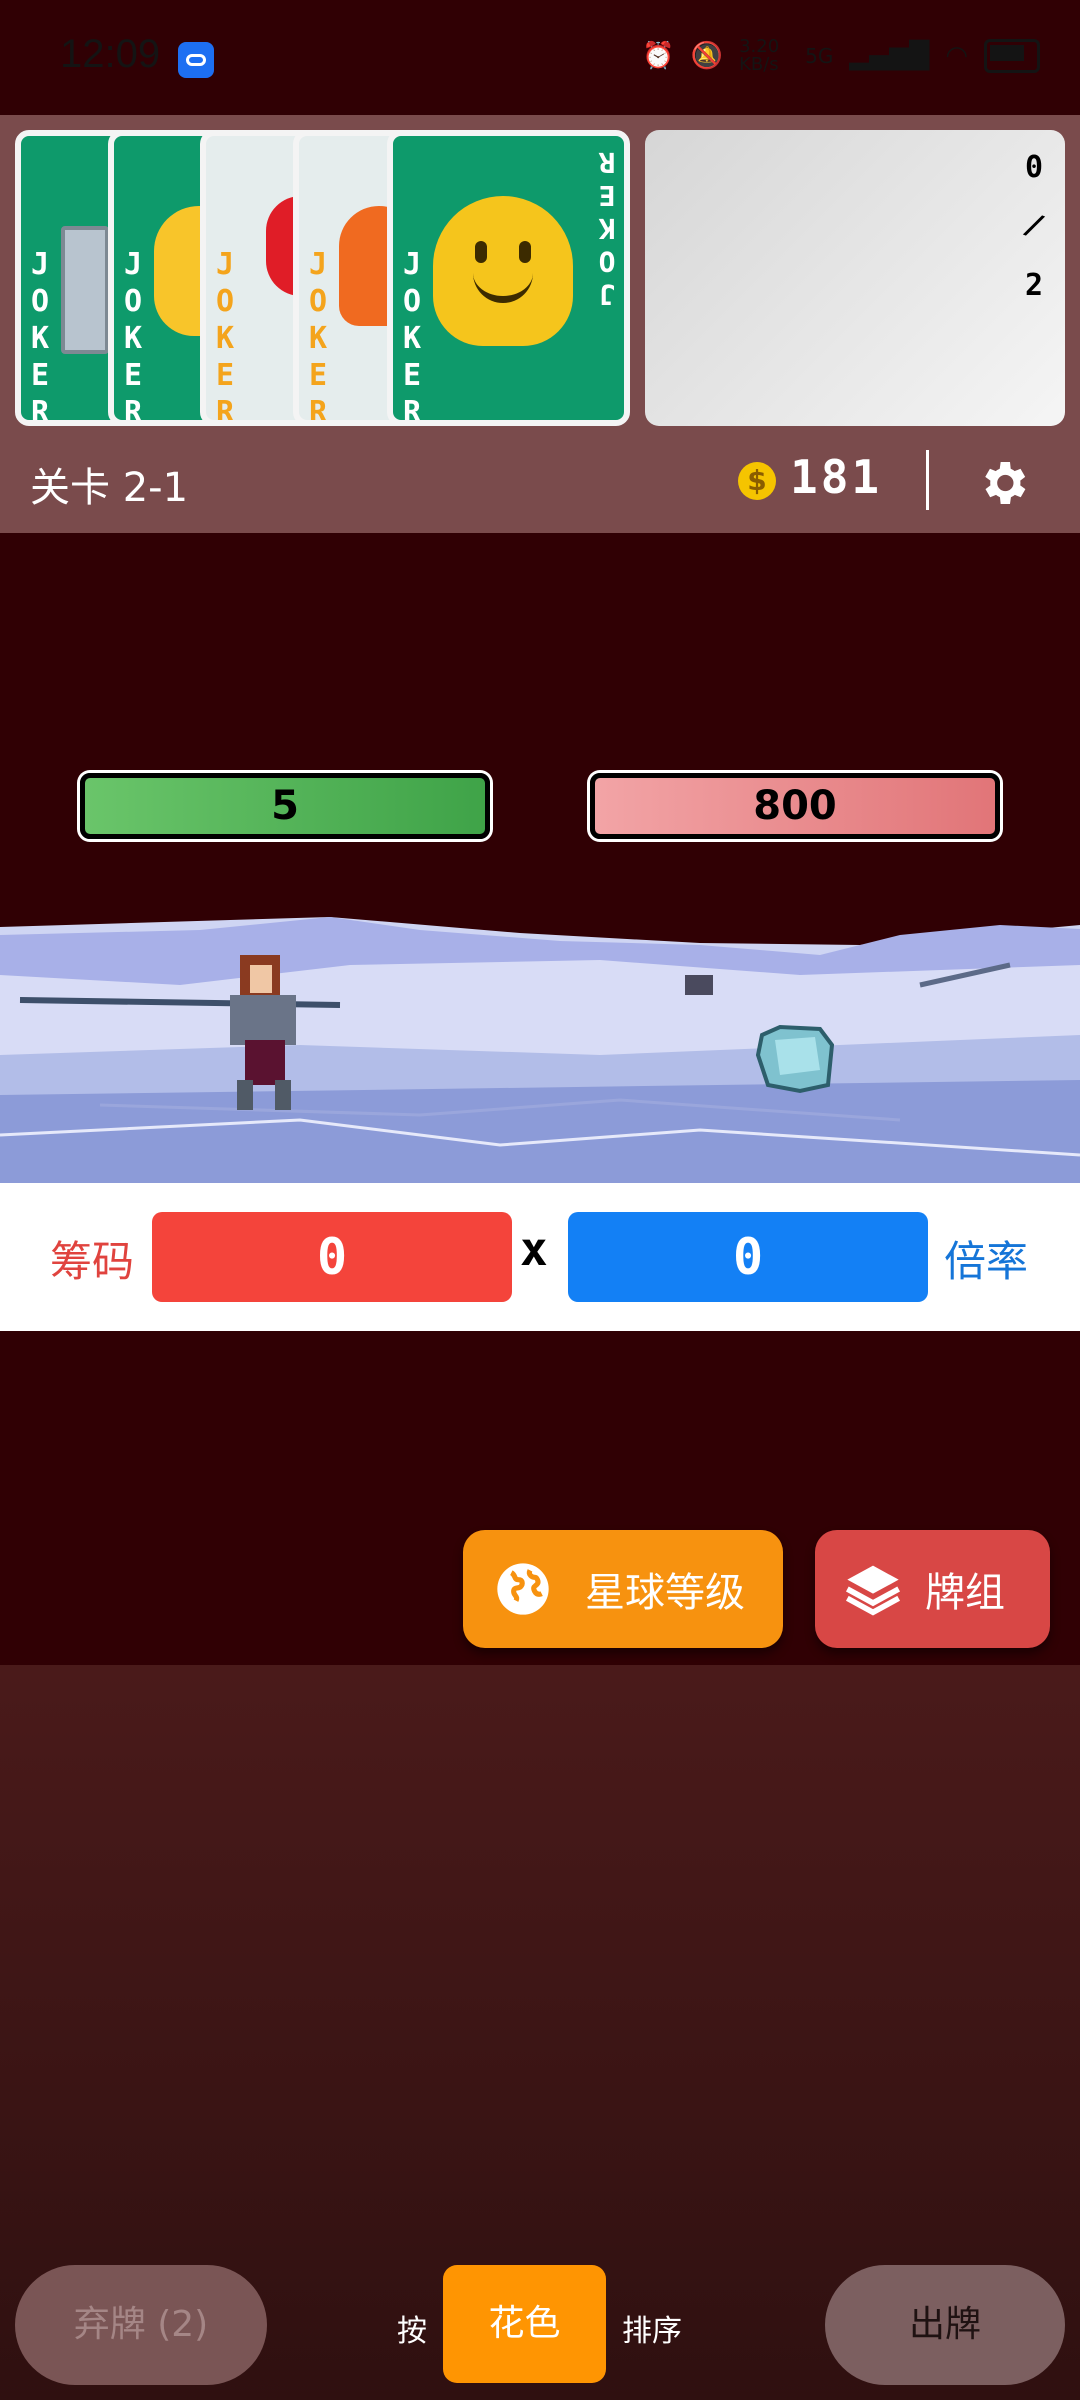  I want to click on sort-suffix-label: 排序, so click(652, 2331).